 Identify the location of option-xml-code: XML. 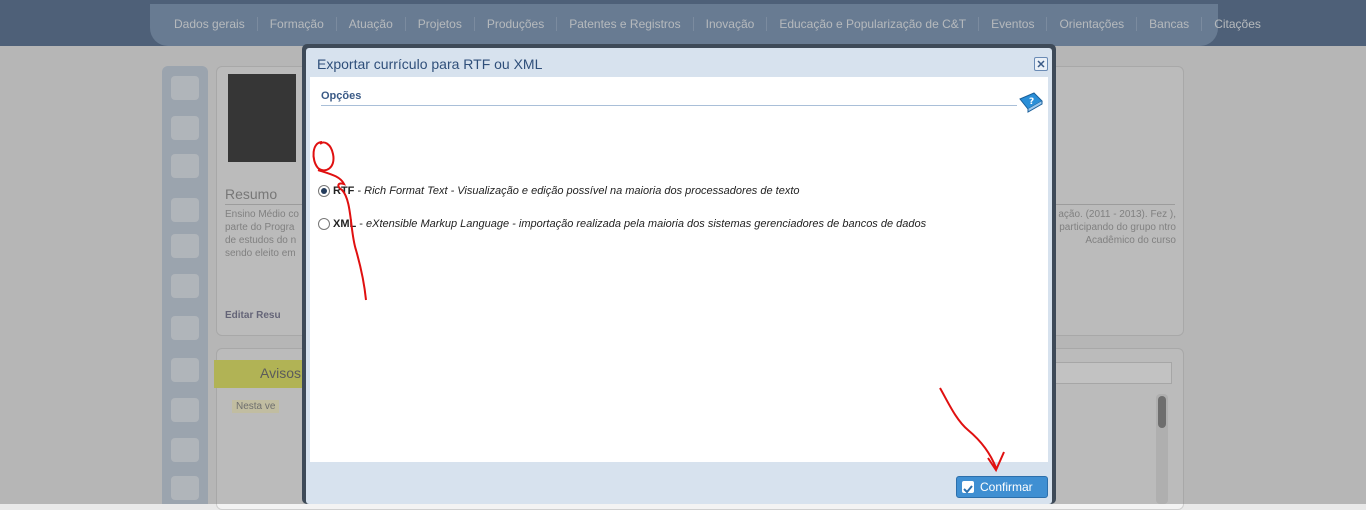
(345, 224).